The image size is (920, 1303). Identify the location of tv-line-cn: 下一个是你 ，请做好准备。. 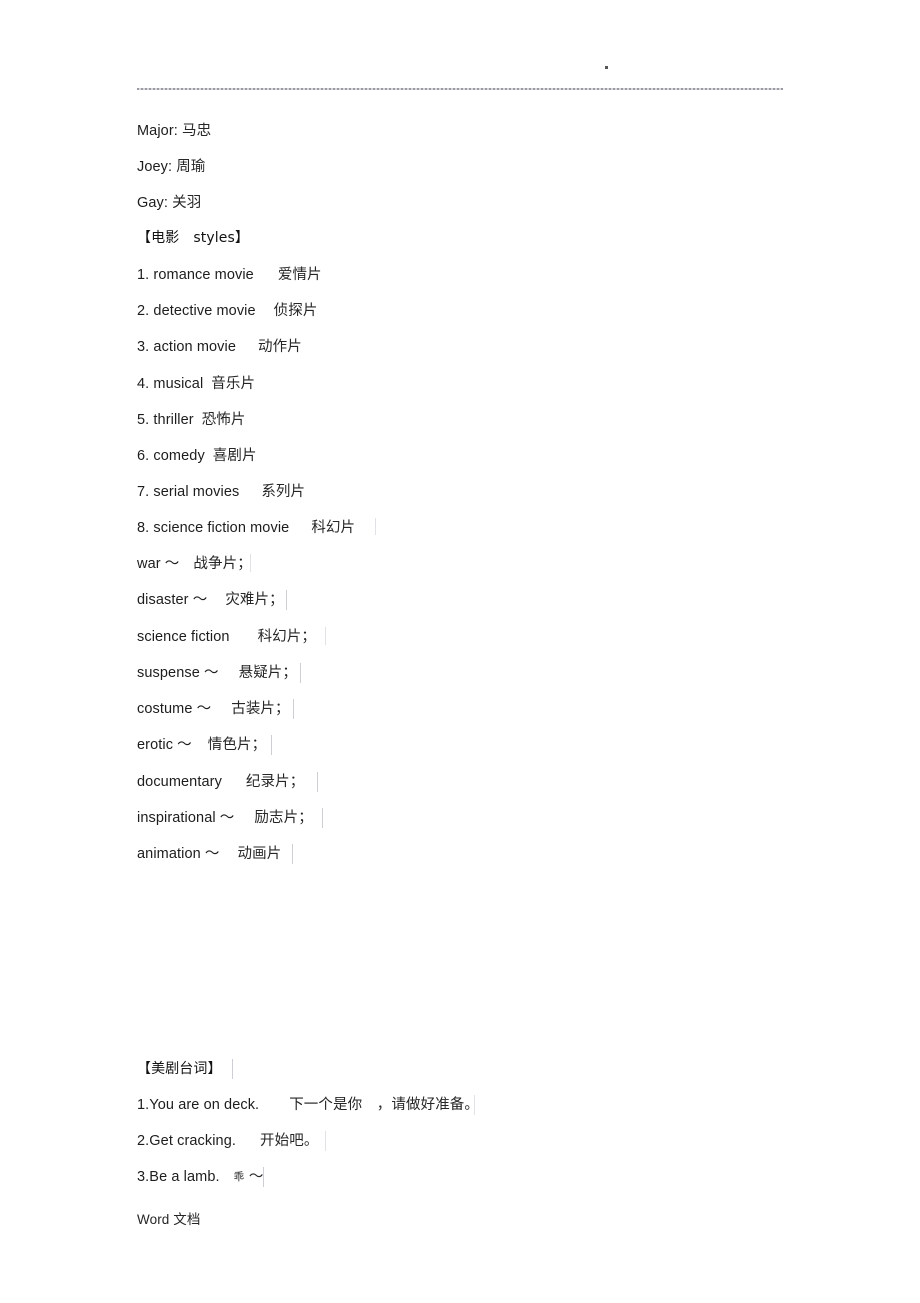
(384, 1105).